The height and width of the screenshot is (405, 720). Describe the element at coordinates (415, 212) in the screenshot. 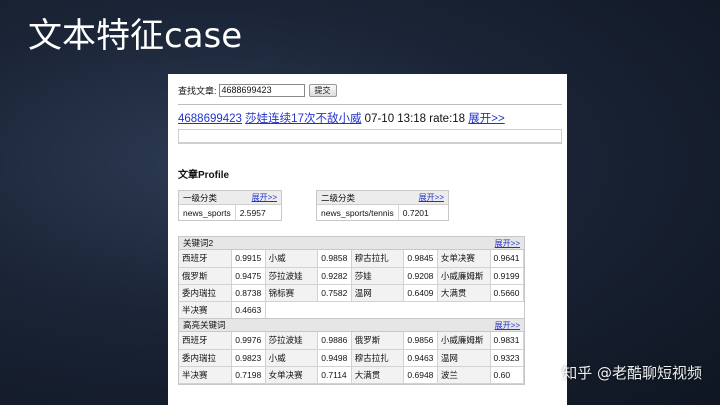

I see `level2-category-score: 0.7201` at that location.